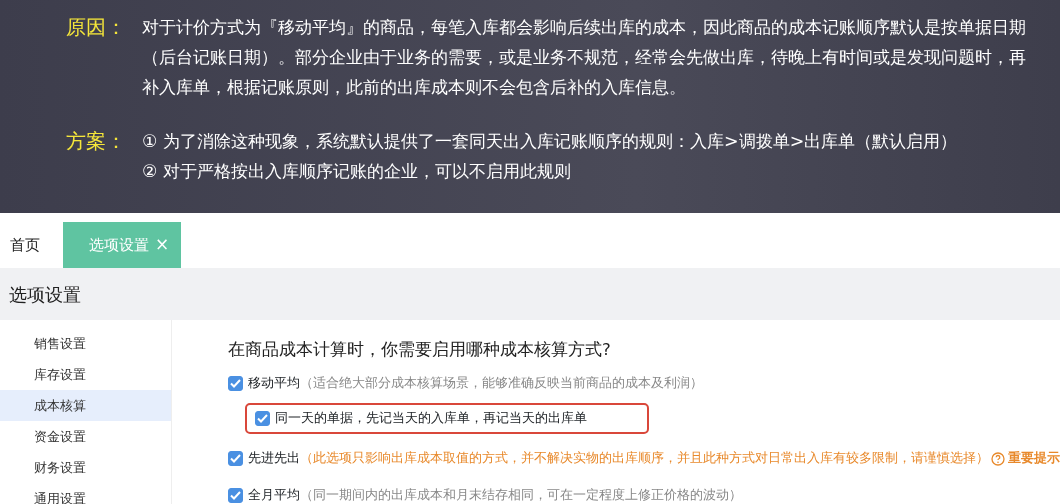 The height and width of the screenshot is (504, 1060). I want to click on page-title: 选项设置, so click(45, 294).